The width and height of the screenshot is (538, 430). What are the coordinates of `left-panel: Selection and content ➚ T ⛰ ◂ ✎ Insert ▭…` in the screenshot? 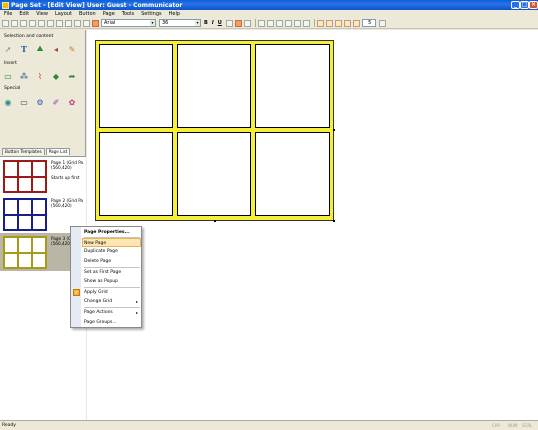 It's located at (43, 230).